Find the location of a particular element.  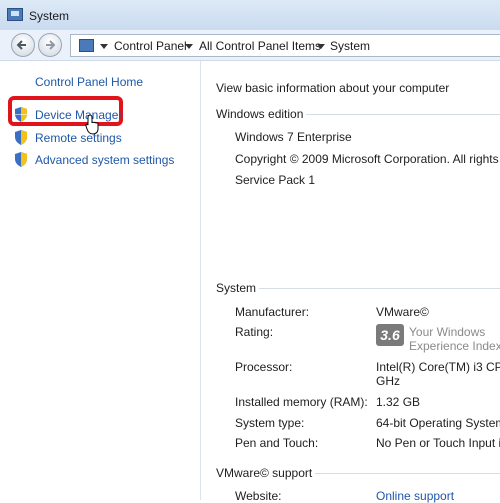

online-support-link: Online support is located at coordinates (415, 496).